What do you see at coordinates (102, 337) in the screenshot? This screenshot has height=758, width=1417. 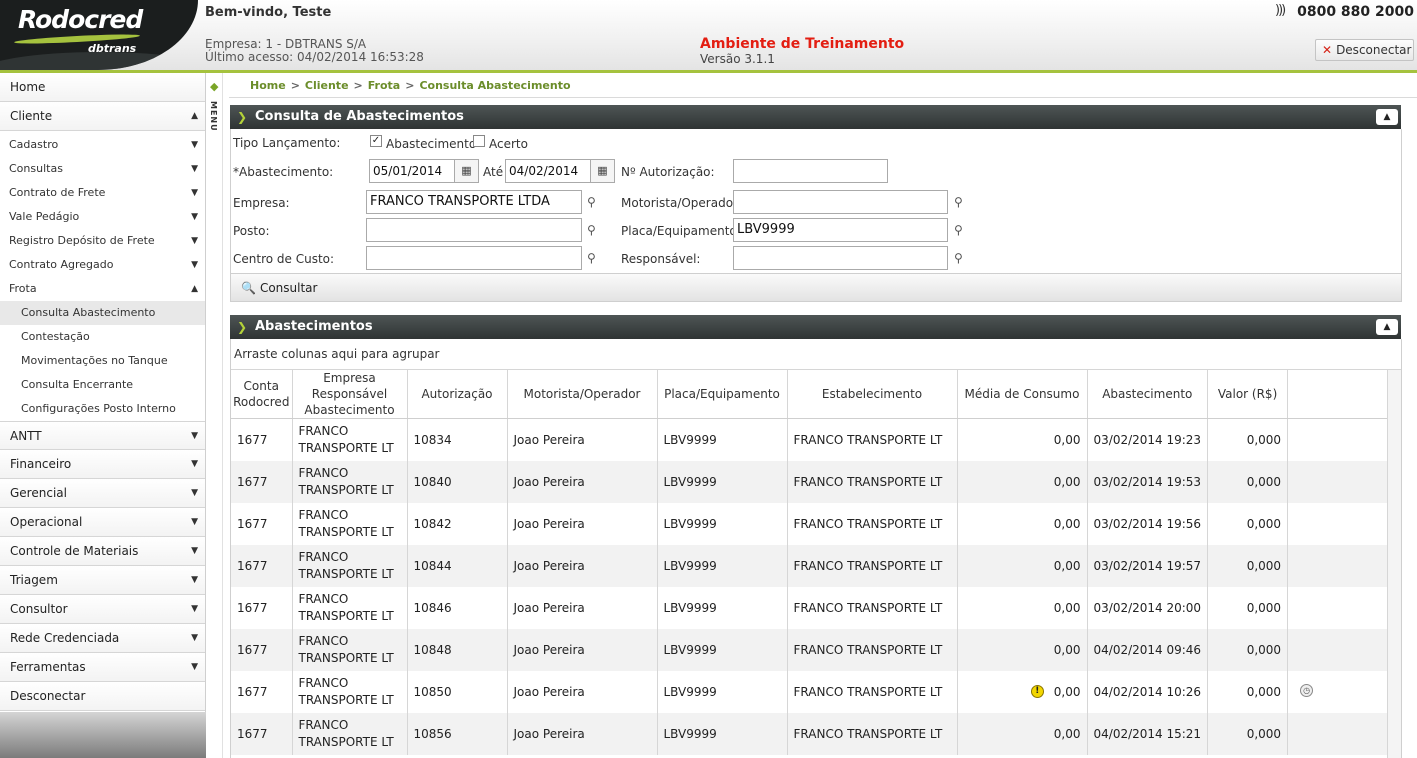 I see `sidebar-item-contestacao: Contestação` at bounding box center [102, 337].